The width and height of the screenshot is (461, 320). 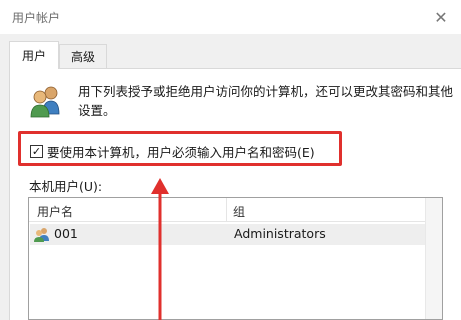 What do you see at coordinates (45, 102) in the screenshot?
I see `users-icon` at bounding box center [45, 102].